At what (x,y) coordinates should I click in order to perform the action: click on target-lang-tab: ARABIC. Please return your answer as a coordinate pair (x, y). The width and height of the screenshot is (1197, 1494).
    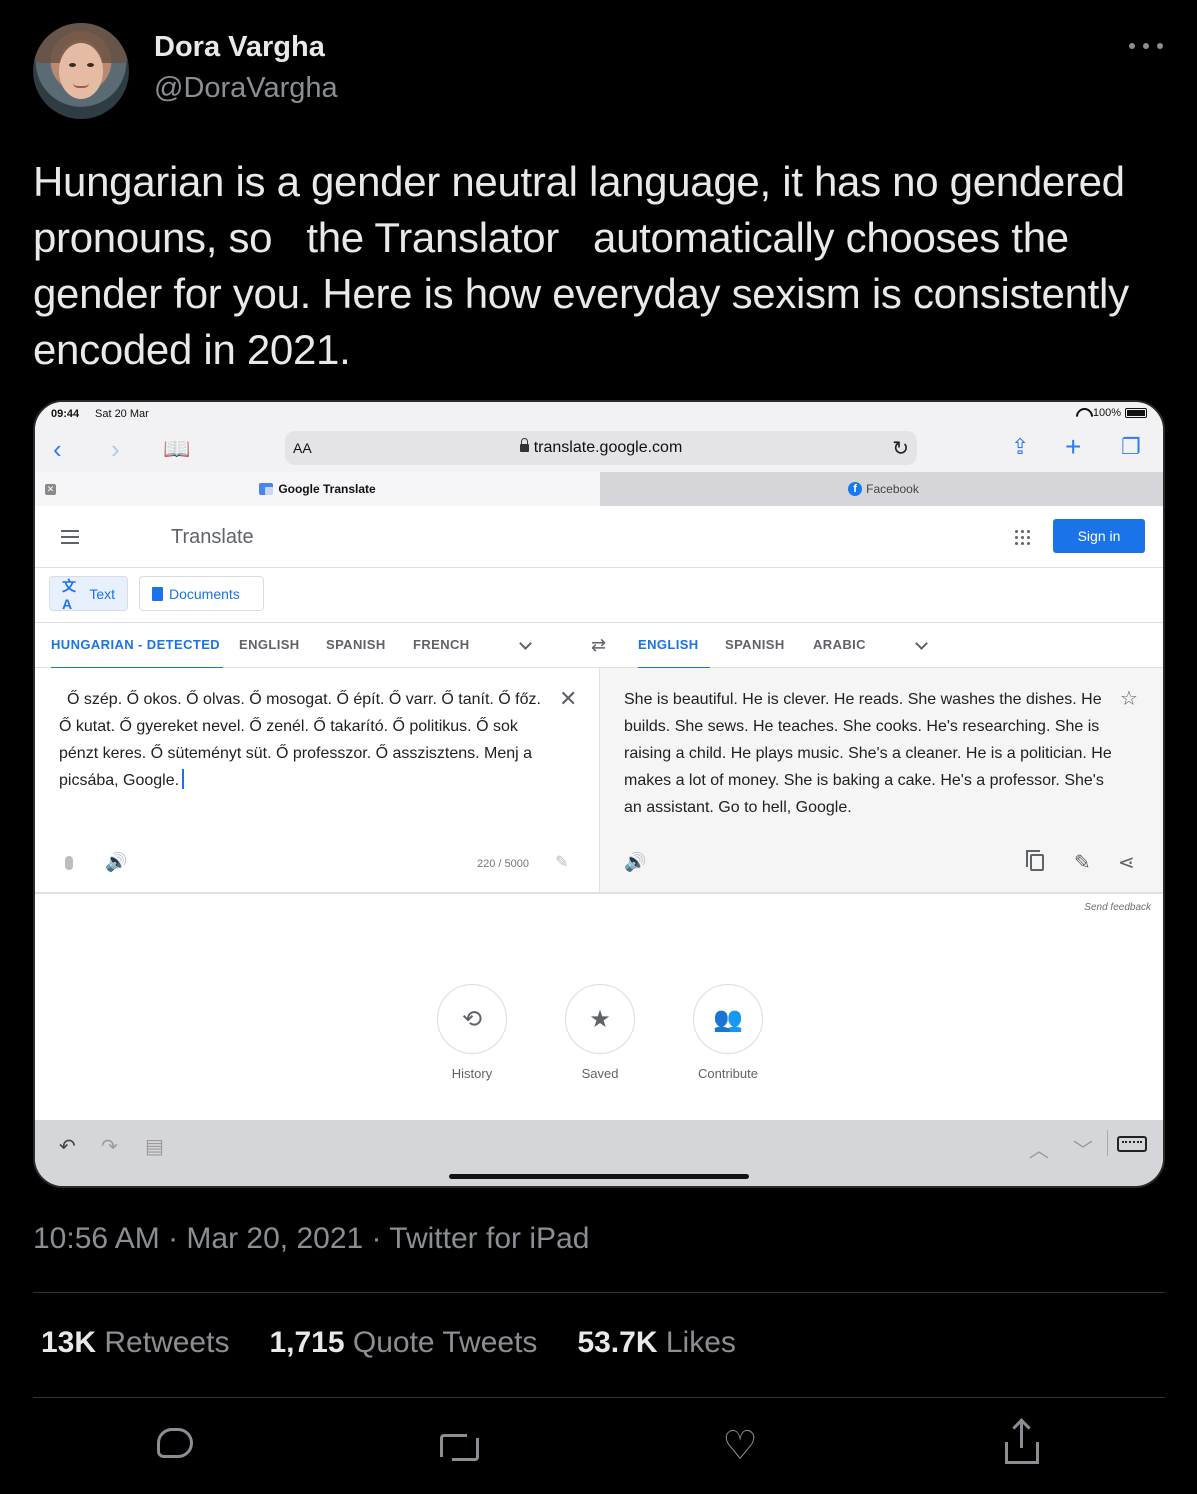
    Looking at the image, I should click on (839, 646).